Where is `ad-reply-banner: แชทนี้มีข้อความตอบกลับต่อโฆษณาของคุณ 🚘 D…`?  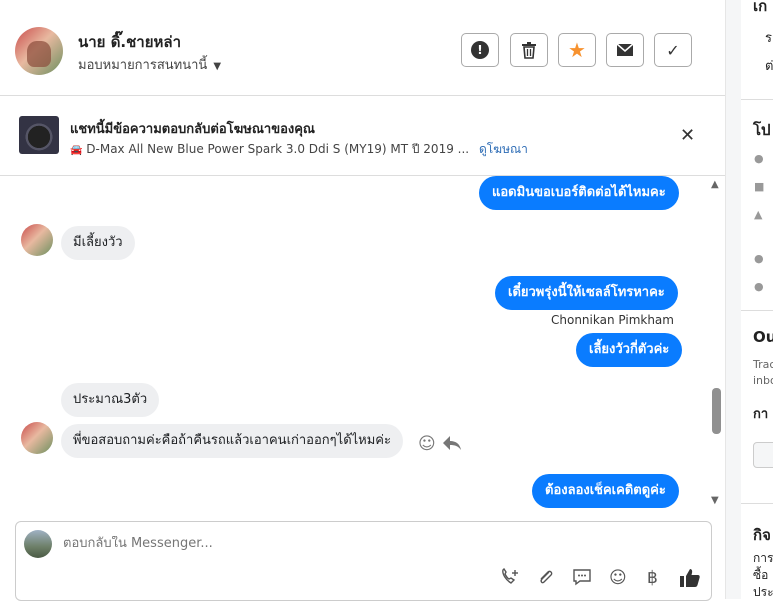
ad-reply-banner: แชทนี้มีข้อความตอบกลับต่อโฆษณาของคุณ 🚘 D… is located at coordinates (362, 136).